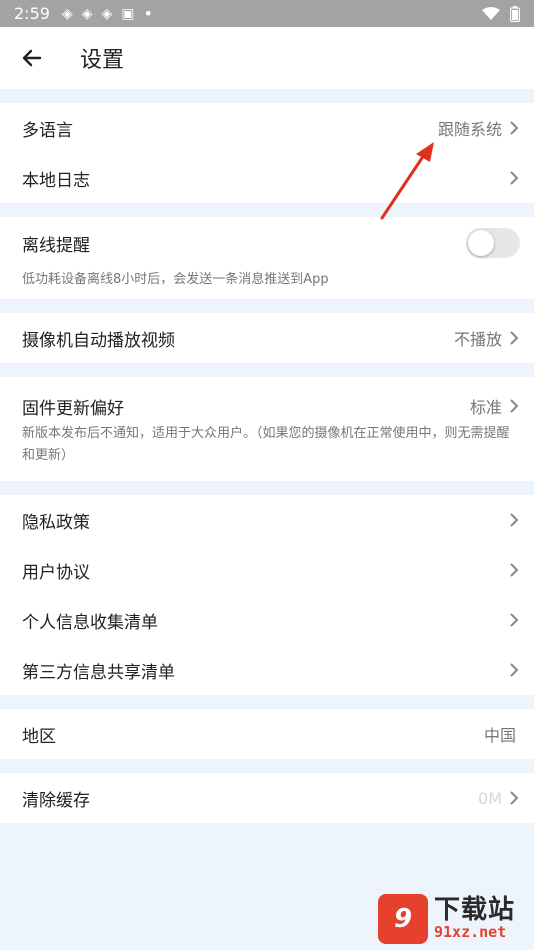  Describe the element at coordinates (102, 60) in the screenshot. I see `page-title: 设置` at that location.